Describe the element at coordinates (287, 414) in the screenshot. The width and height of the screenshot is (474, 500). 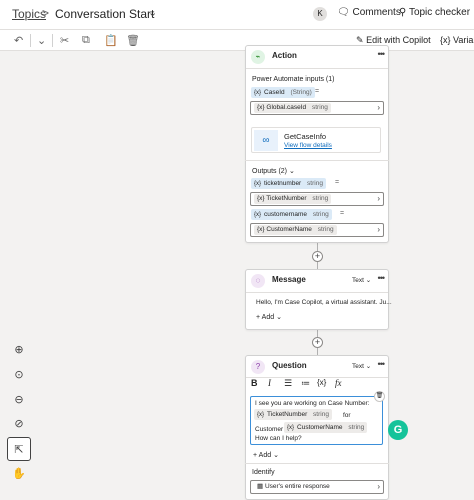
I see `question-var1-name: TicketNumber` at that location.